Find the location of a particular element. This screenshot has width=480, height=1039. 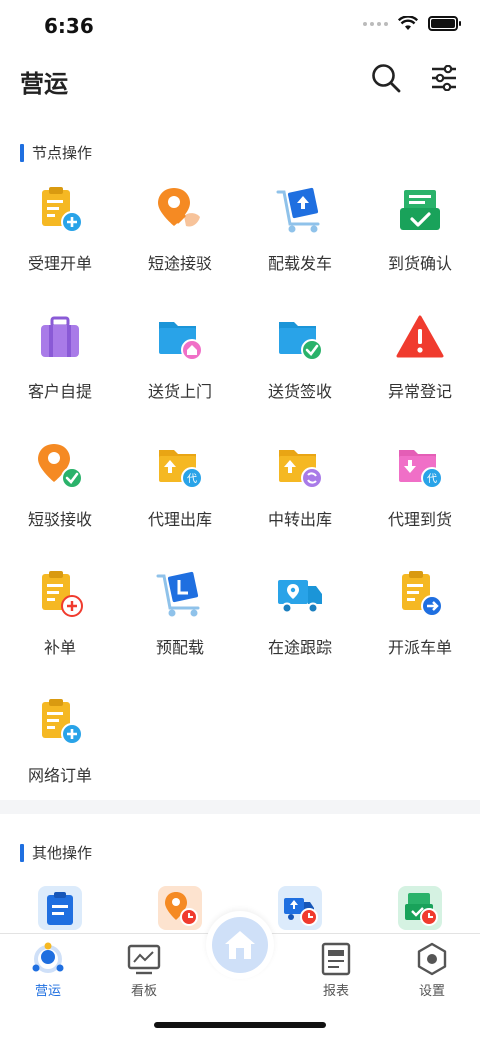

op-delivery-signoff: 送货签收 is located at coordinates (300, 366).